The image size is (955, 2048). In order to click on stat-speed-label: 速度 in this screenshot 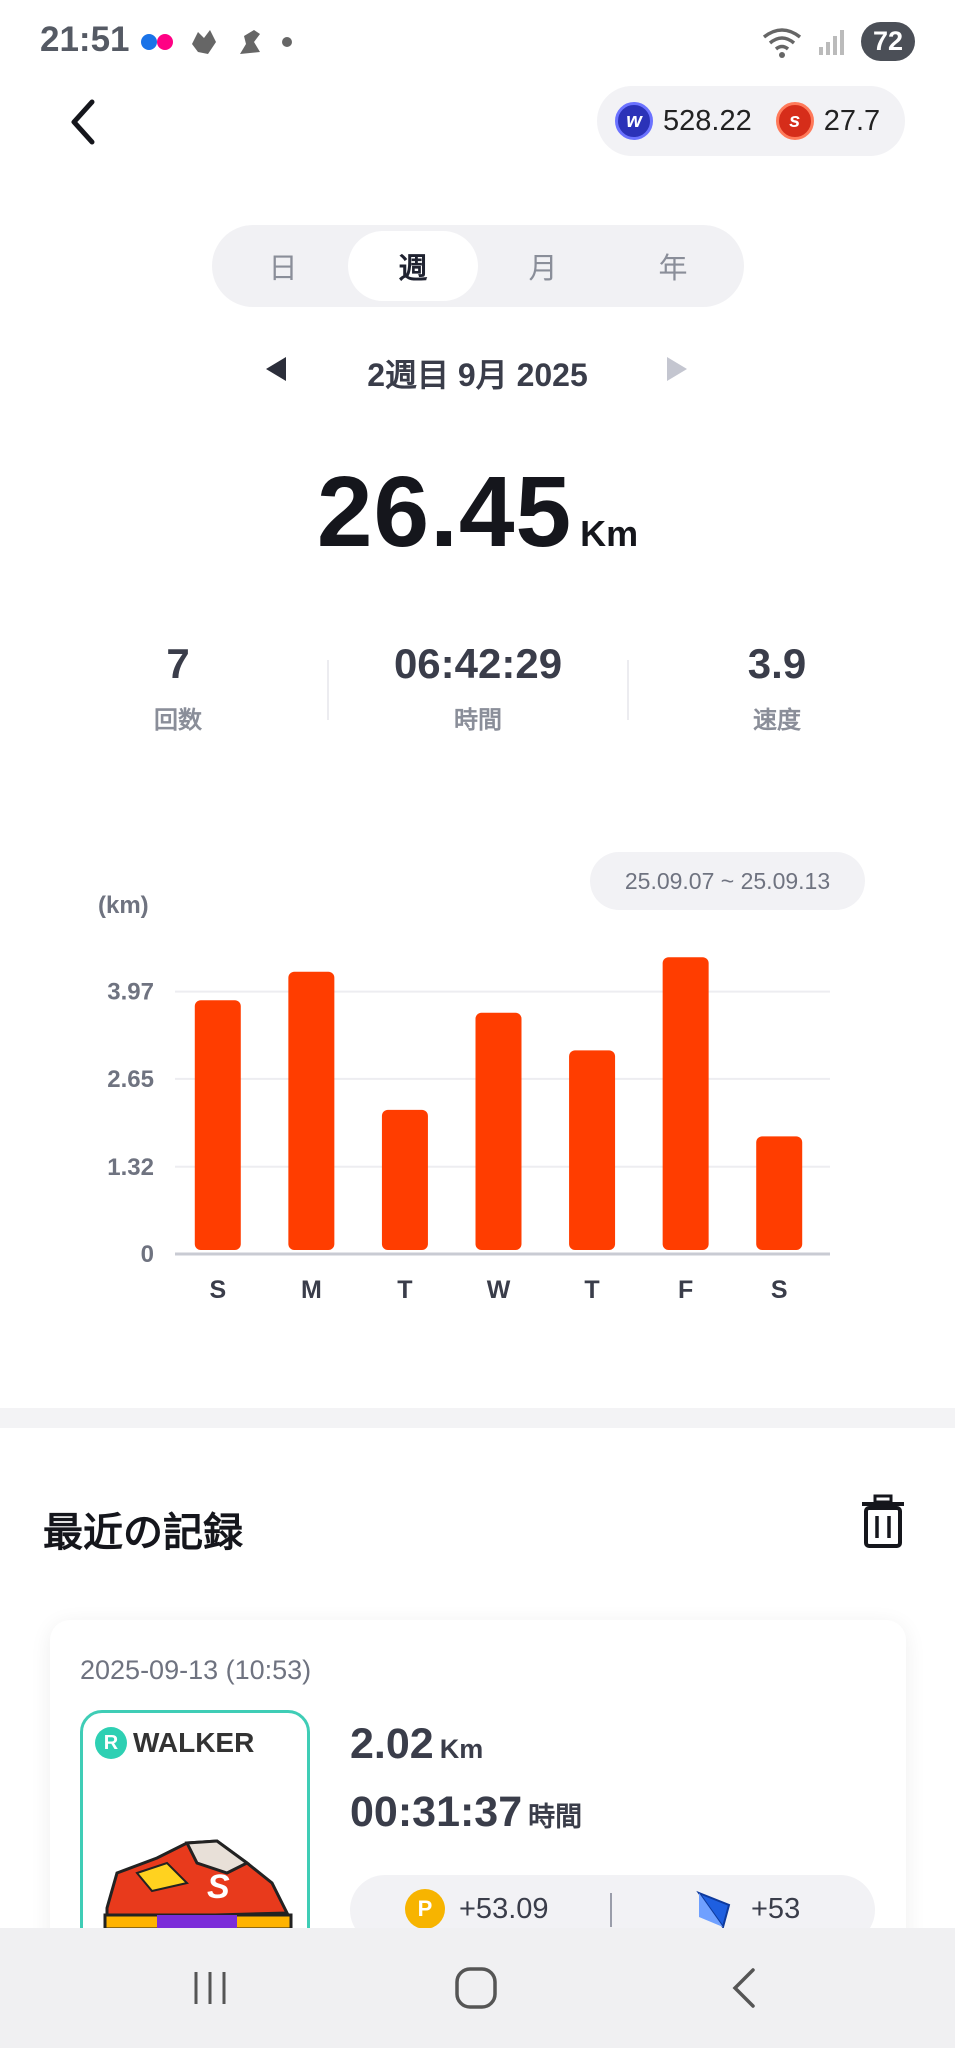, I will do `click(777, 720)`.